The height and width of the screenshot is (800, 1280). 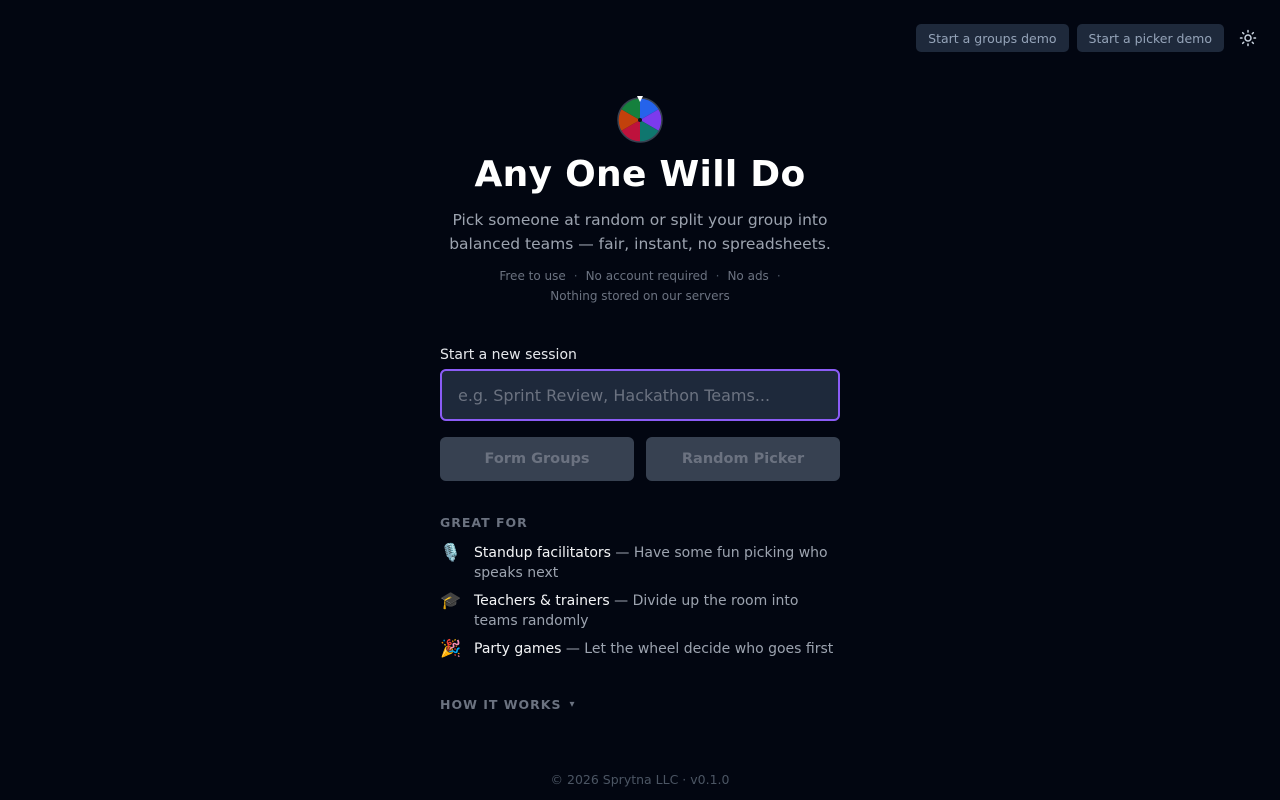 What do you see at coordinates (451, 553) in the screenshot?
I see `microphone-icon: 🎙️` at bounding box center [451, 553].